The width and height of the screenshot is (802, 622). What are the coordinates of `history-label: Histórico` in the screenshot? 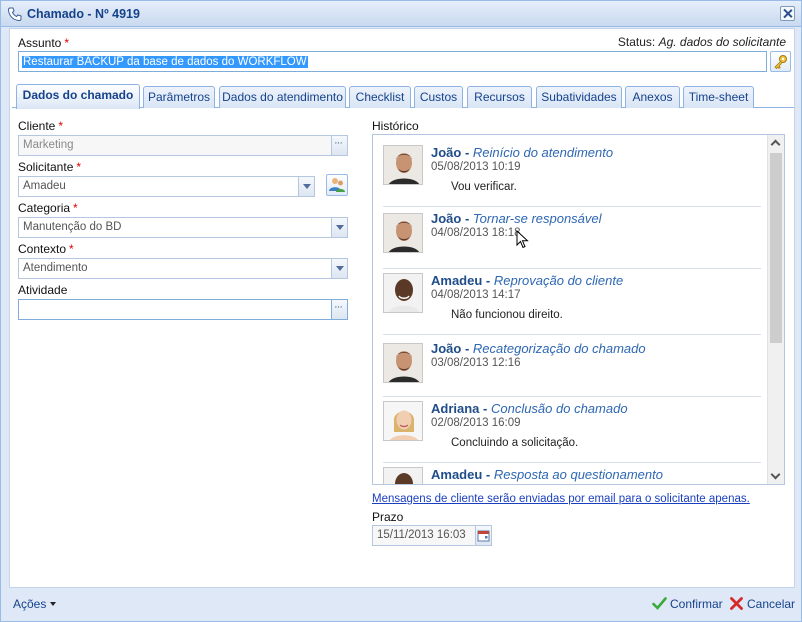 It's located at (395, 126).